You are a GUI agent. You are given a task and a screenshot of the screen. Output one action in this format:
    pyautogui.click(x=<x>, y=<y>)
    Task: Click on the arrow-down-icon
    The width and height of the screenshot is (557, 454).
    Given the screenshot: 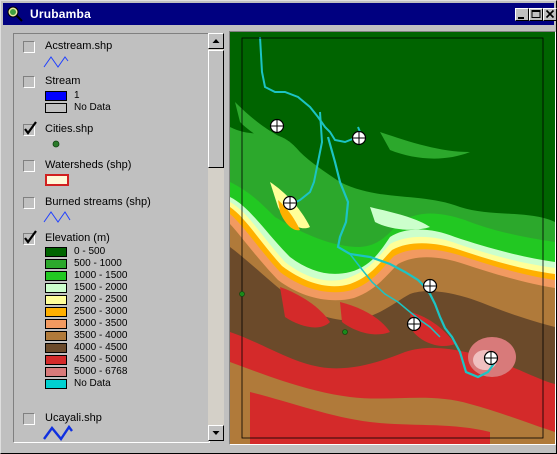 What is the action you would take?
    pyautogui.click(x=216, y=433)
    